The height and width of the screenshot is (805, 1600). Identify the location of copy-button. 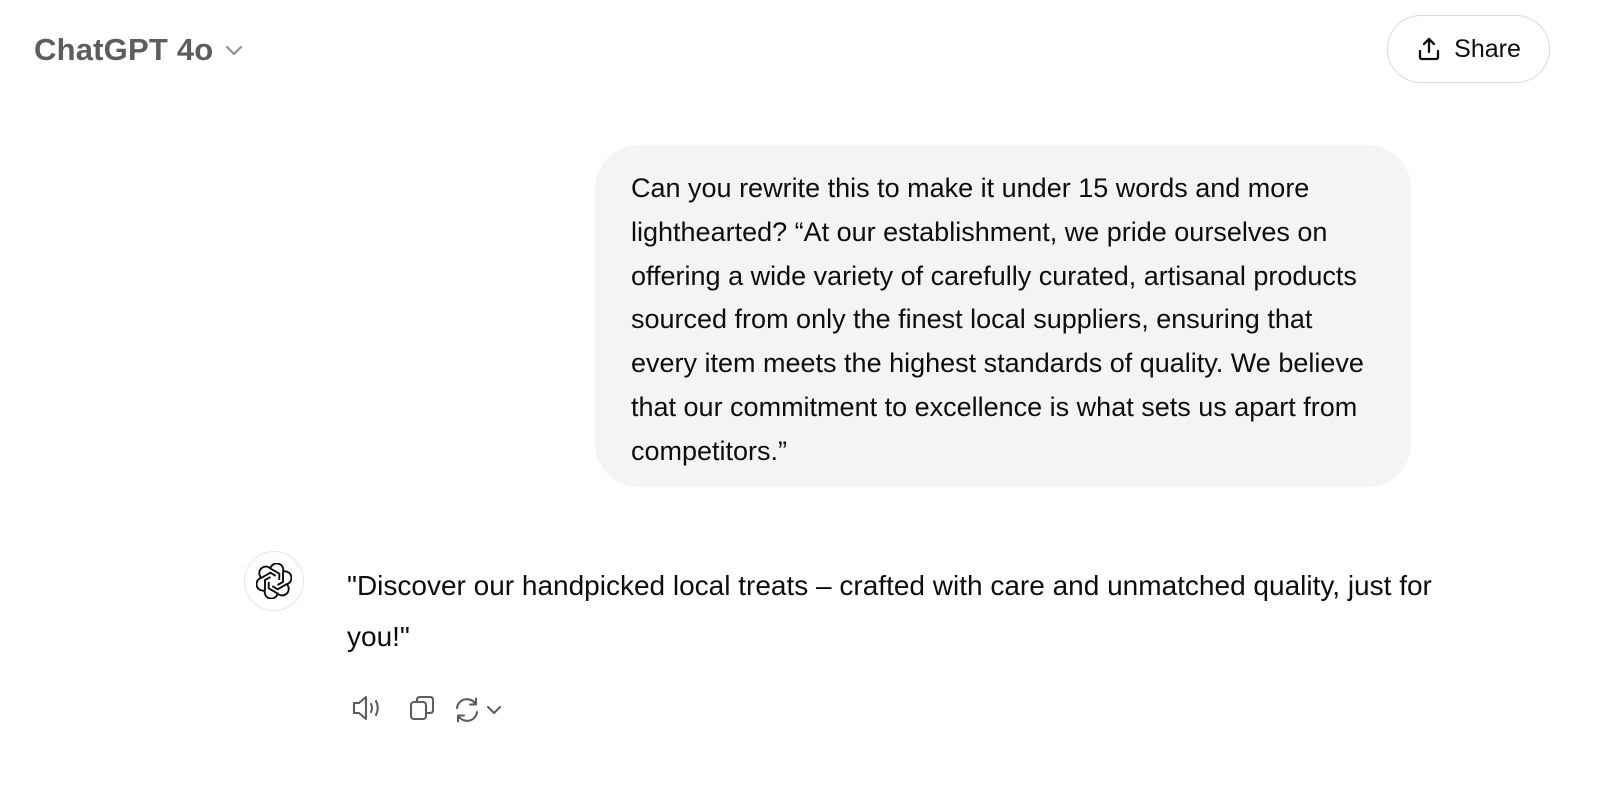
(422, 710).